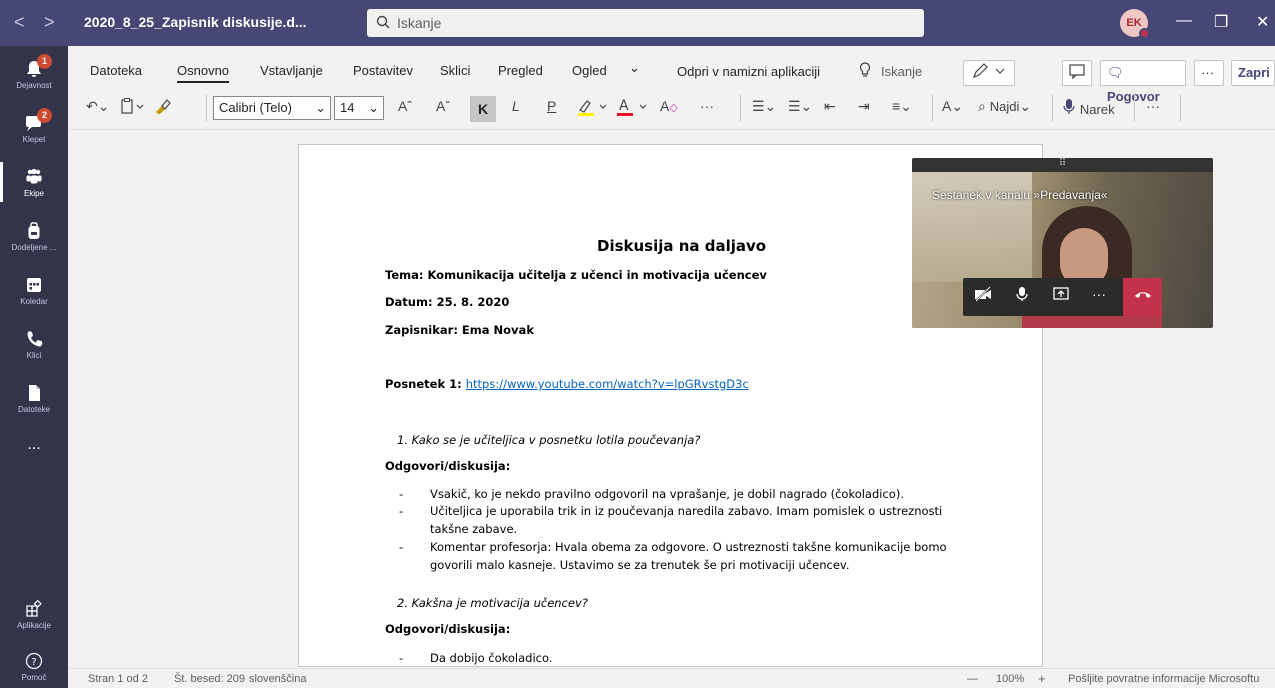  I want to click on rail-item-calendar: Koledar, so click(34, 291).